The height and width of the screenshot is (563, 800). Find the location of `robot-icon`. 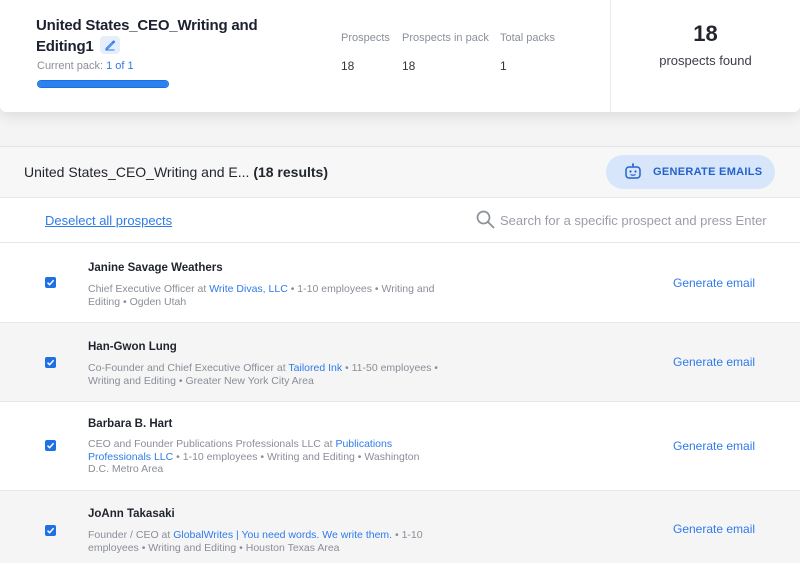

robot-icon is located at coordinates (633, 171).